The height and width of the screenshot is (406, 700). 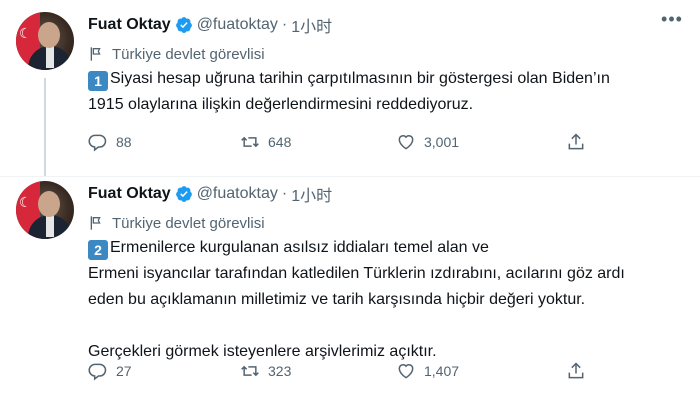 What do you see at coordinates (98, 250) in the screenshot?
I see `keycap-number: 2` at bounding box center [98, 250].